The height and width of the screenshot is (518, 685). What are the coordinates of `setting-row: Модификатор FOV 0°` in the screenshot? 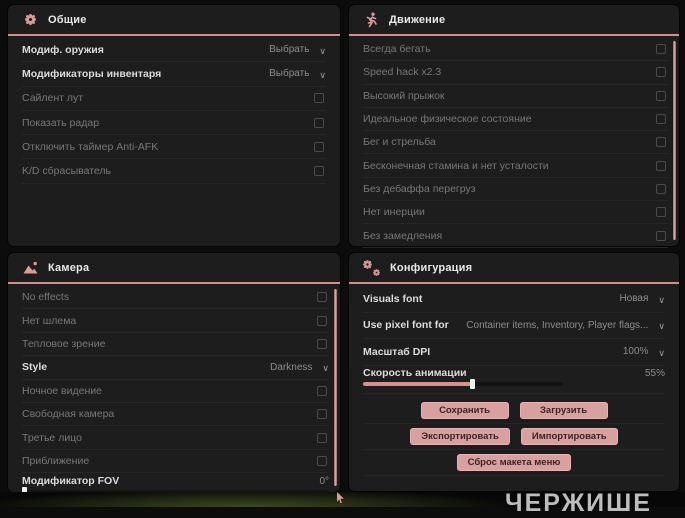 It's located at (175, 481).